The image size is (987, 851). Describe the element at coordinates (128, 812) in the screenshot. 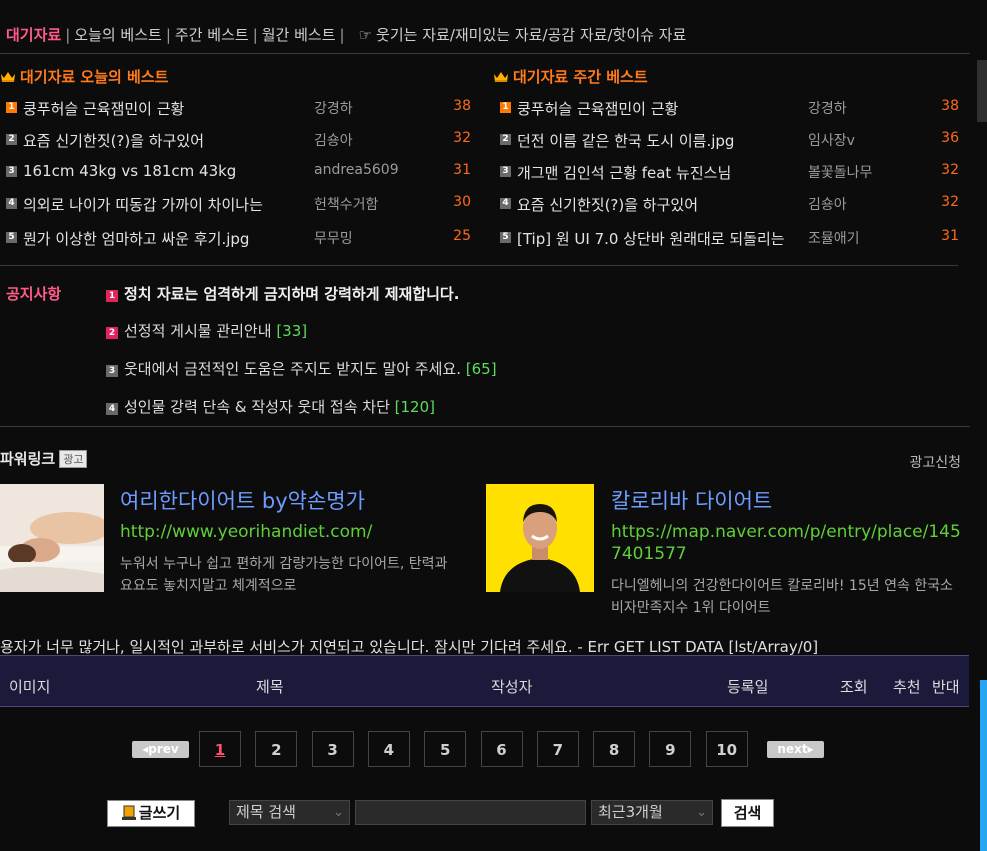

I see `write-icon` at that location.